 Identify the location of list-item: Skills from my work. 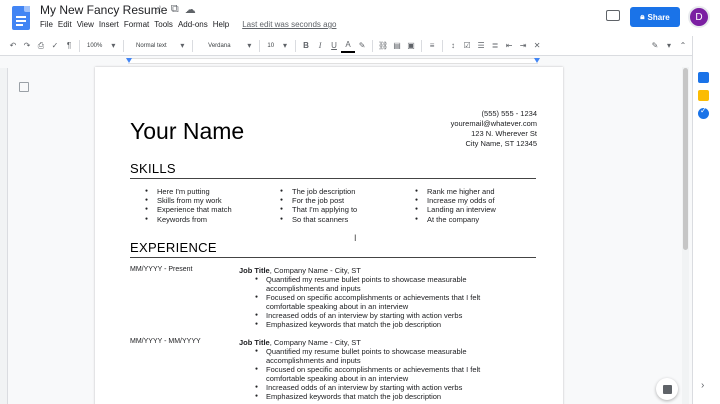
(187, 200).